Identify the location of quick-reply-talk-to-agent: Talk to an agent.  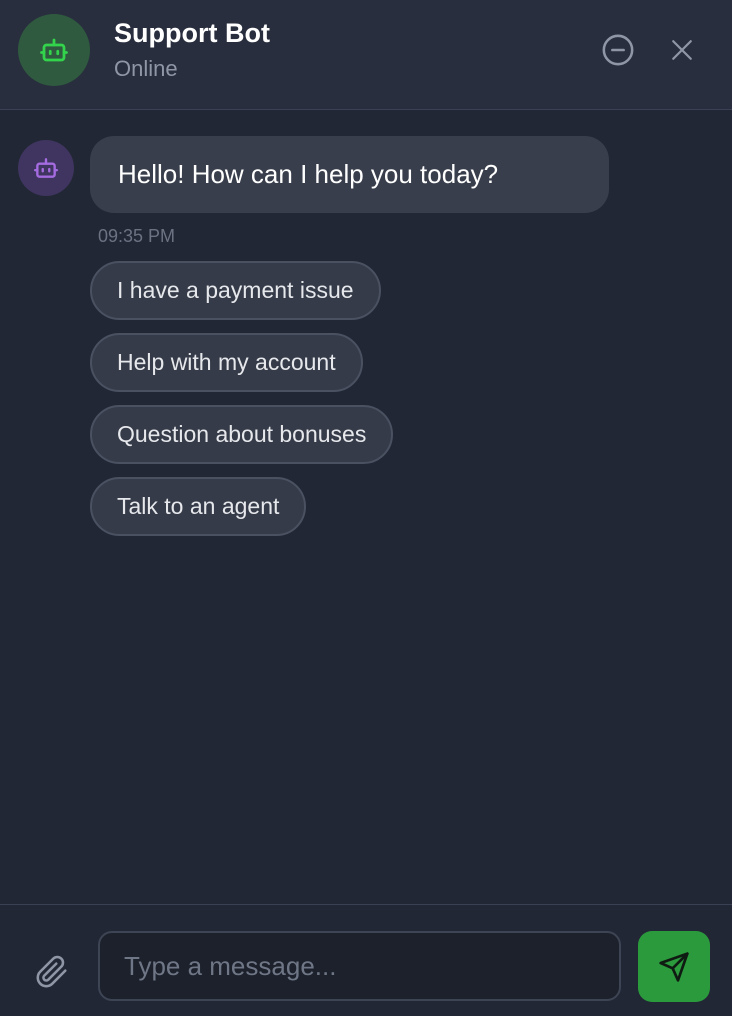
(198, 506).